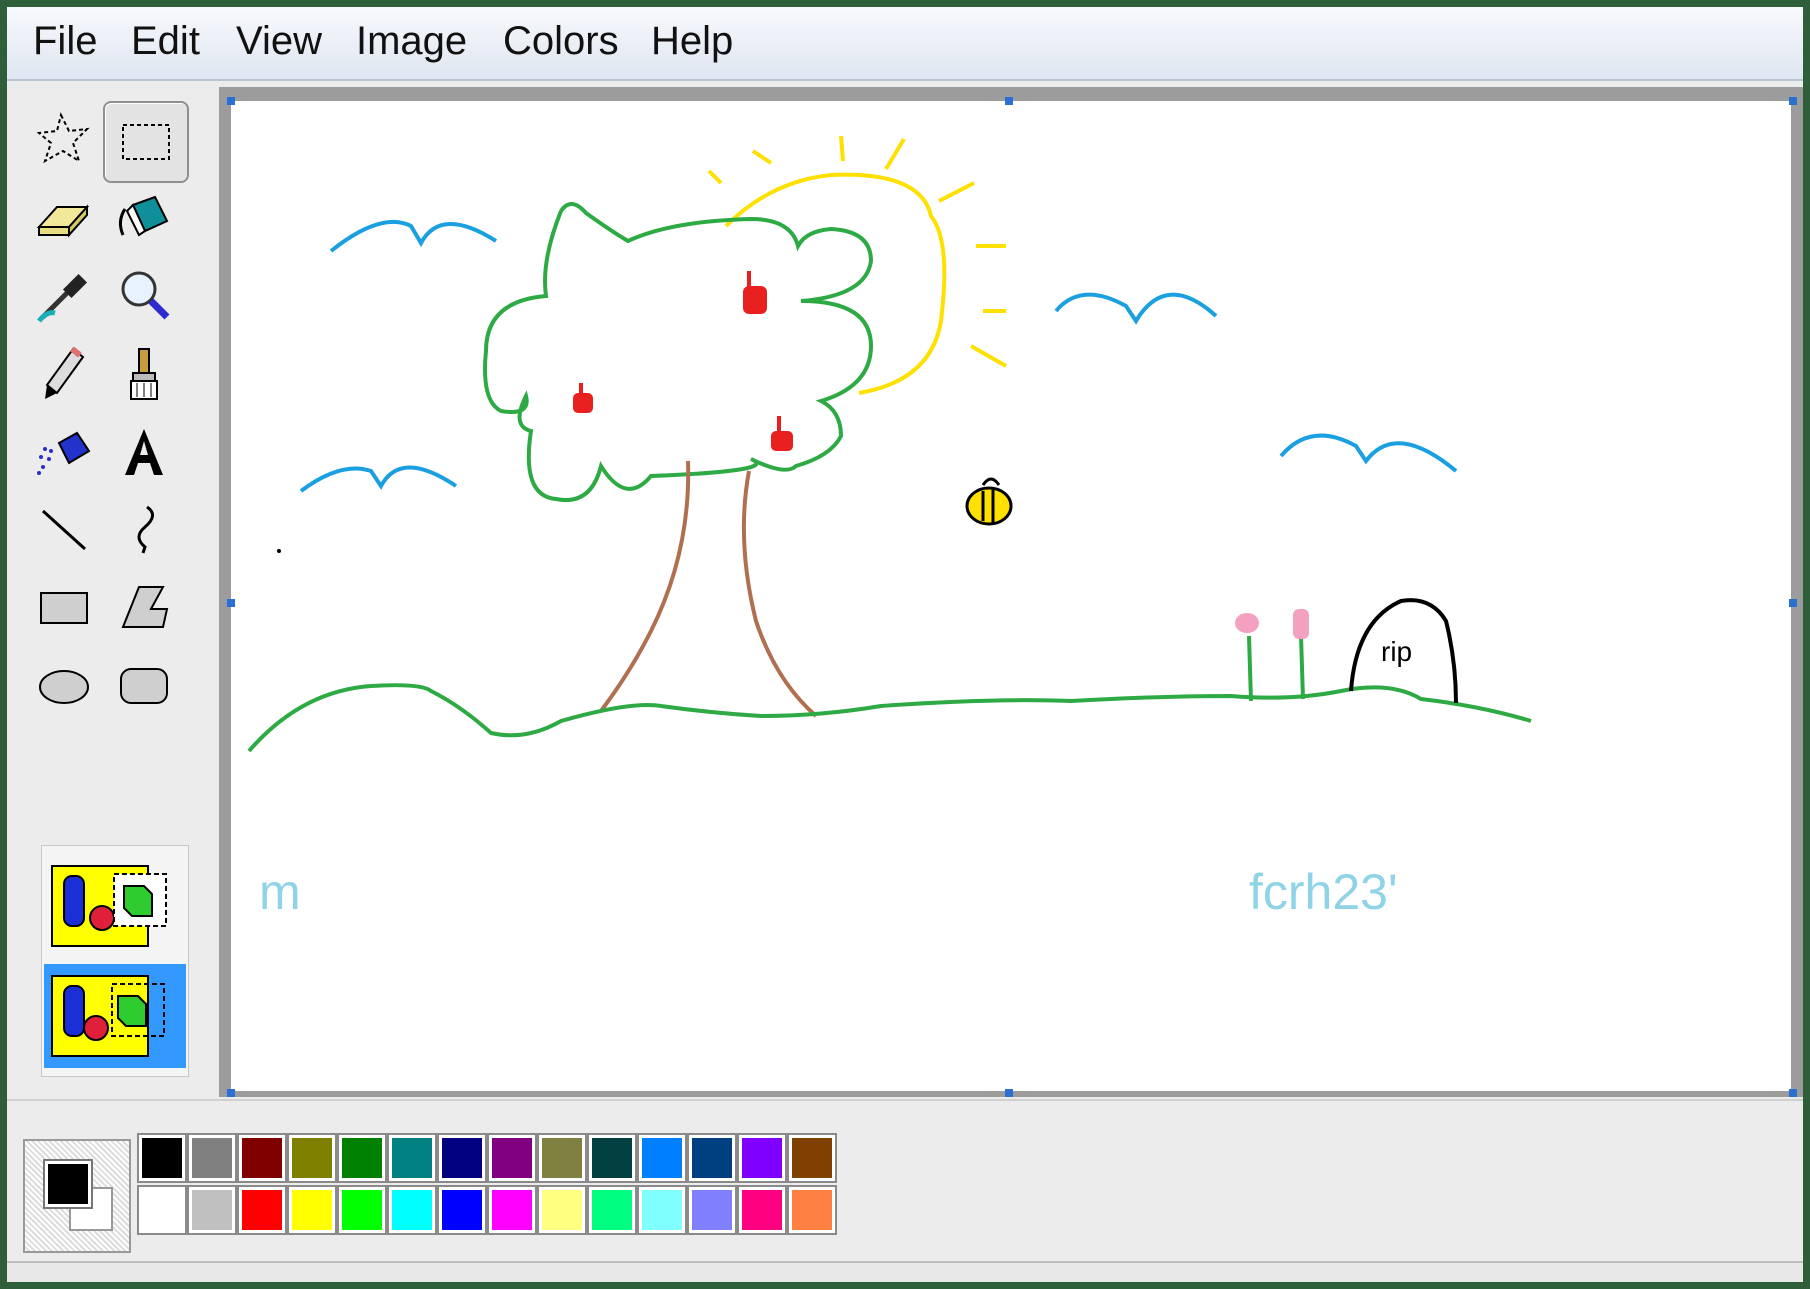 This screenshot has width=1810, height=1289. Describe the element at coordinates (63, 221) in the screenshot. I see `eraser-icon` at that location.